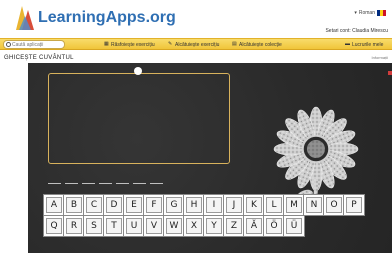 This screenshot has width=392, height=253. I want to click on keyboard-row-2: QRSTUVWXYZĂÖÜ, so click(204, 226).